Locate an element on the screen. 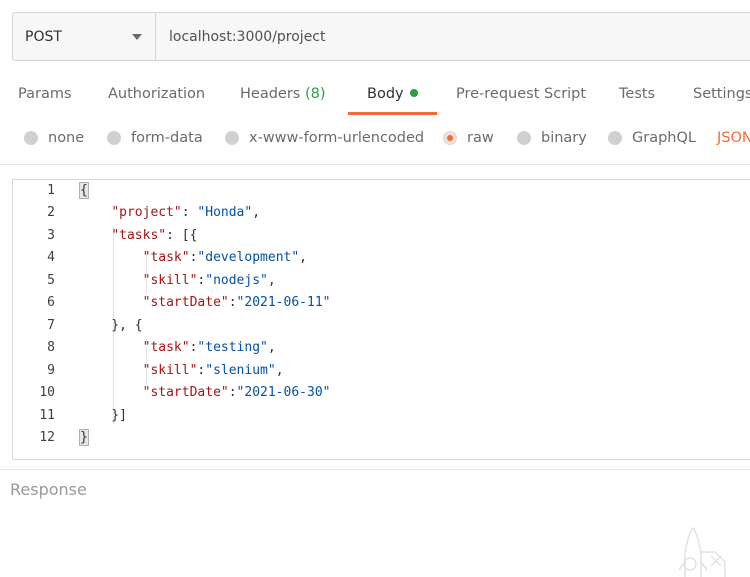 The height and width of the screenshot is (577, 750). url-input: localhost:3000/project is located at coordinates (453, 36).